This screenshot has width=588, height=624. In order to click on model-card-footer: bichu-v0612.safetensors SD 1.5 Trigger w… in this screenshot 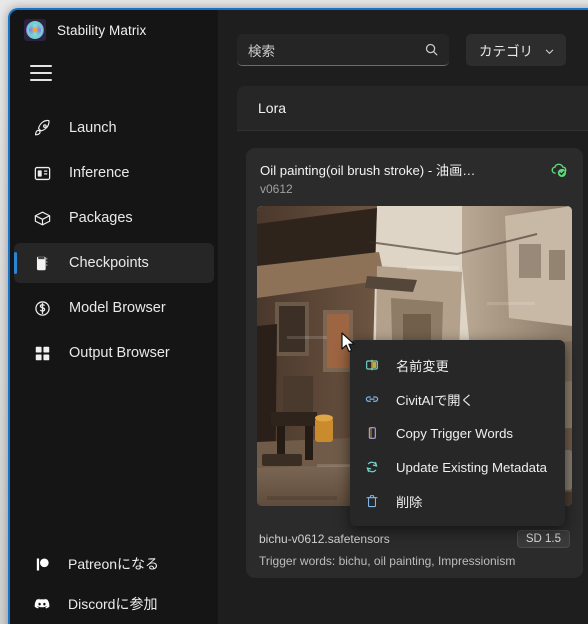, I will do `click(414, 550)`.